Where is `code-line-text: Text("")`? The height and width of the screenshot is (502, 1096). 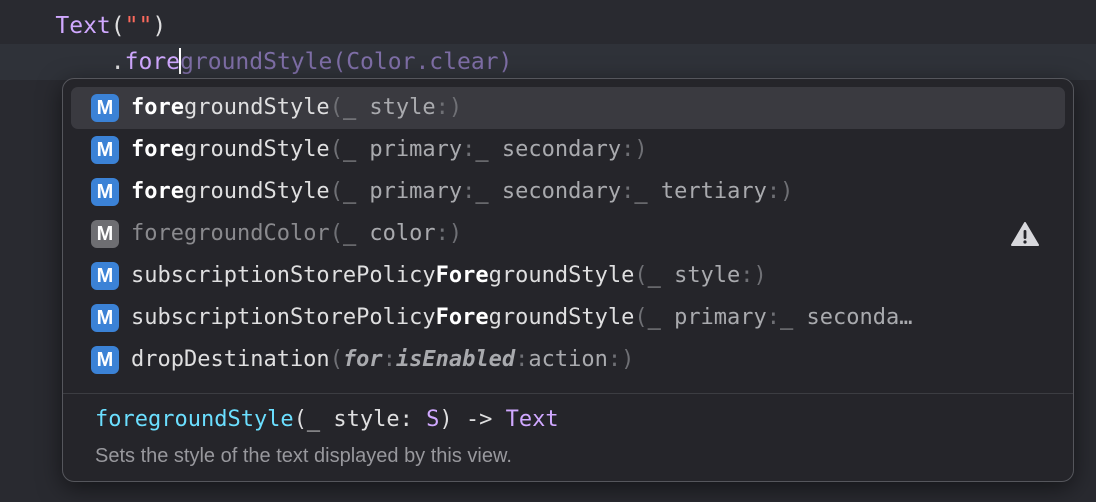 code-line-text: Text("") is located at coordinates (548, 26).